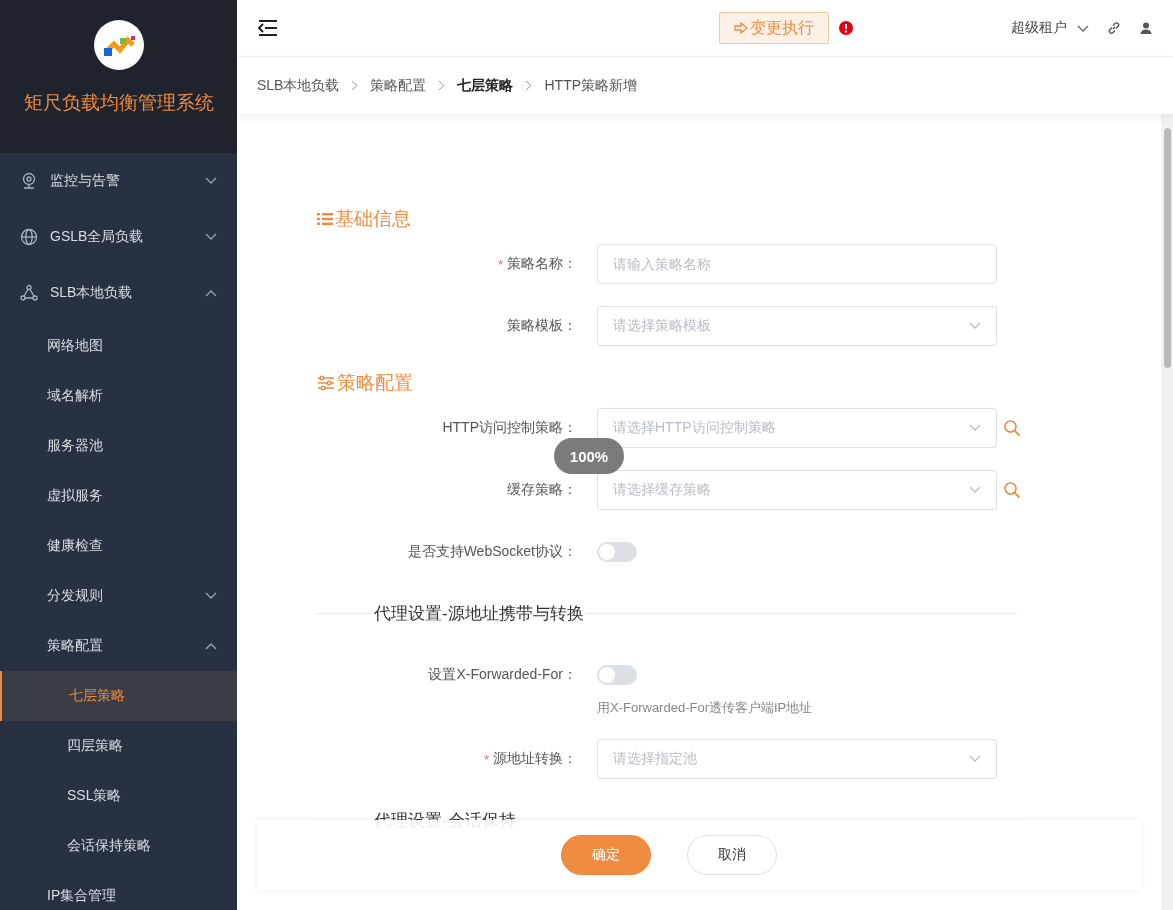 This screenshot has width=1173, height=910. Describe the element at coordinates (375, 383) in the screenshot. I see `section-title: 策略配置` at that location.